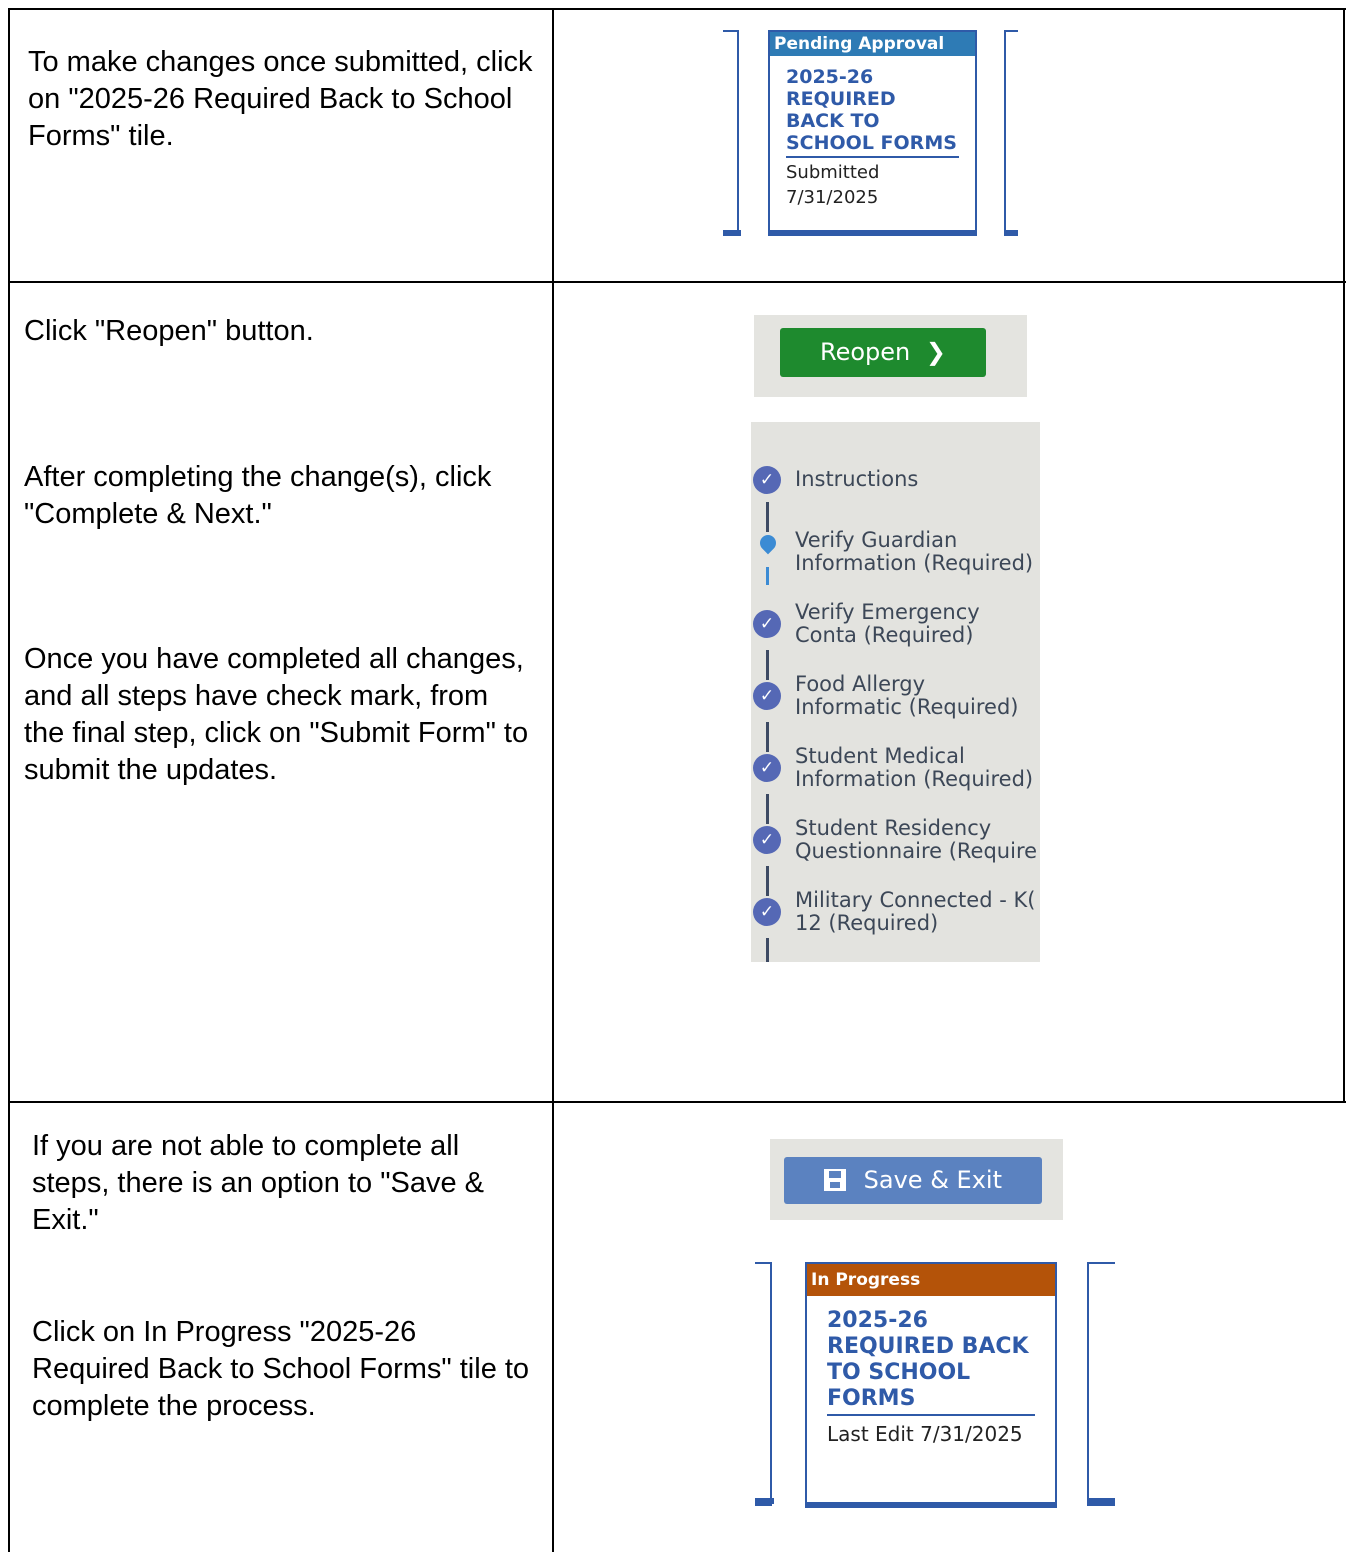 This screenshot has height=1552, width=1349. Describe the element at coordinates (931, 1280) in the screenshot. I see `tile-status-header: In Progress` at that location.